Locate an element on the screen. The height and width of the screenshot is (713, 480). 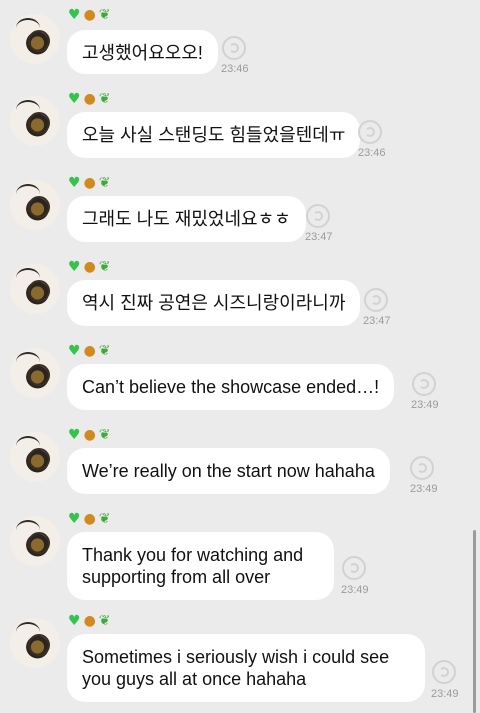
message-bubble: 오늘 사실 스탠딩도 힘들었을텐데ㅠ is located at coordinates (214, 135).